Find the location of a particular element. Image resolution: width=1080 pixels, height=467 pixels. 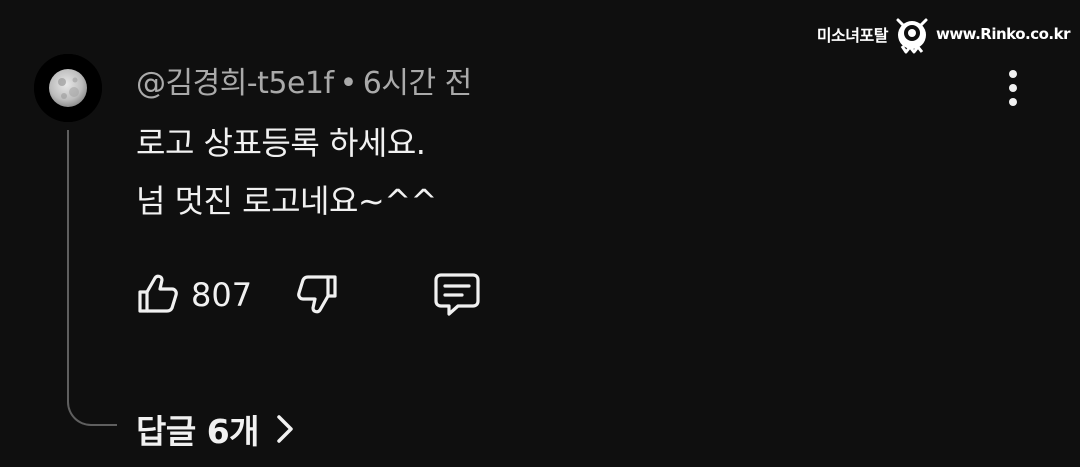

like-button is located at coordinates (158, 294).